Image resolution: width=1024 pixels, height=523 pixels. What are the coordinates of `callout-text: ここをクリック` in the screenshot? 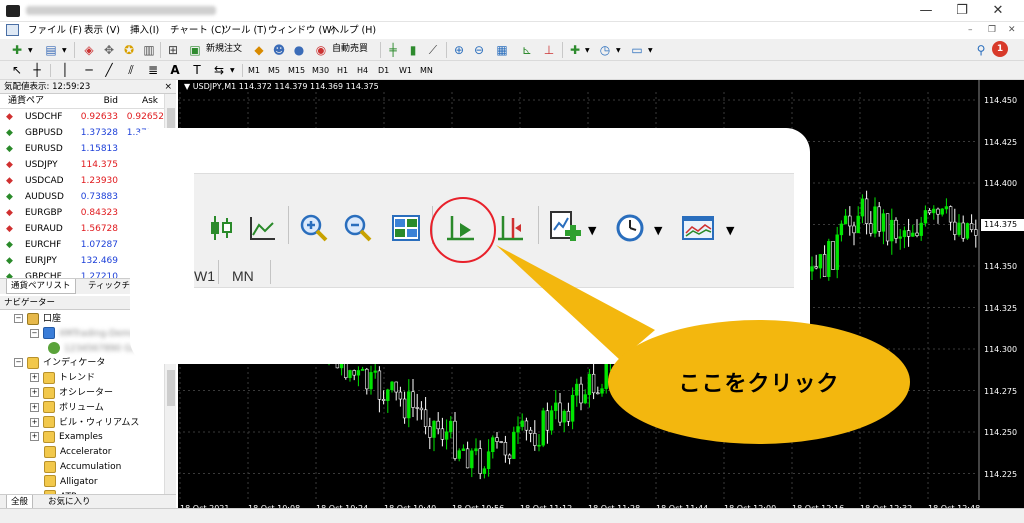 It's located at (759, 384).